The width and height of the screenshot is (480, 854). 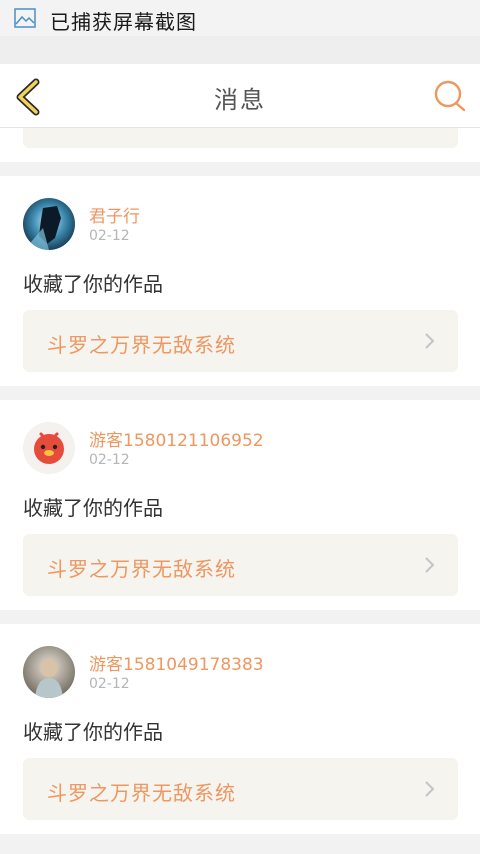 I want to click on status-bar: 已捕获屏幕截图, so click(x=240, y=18).